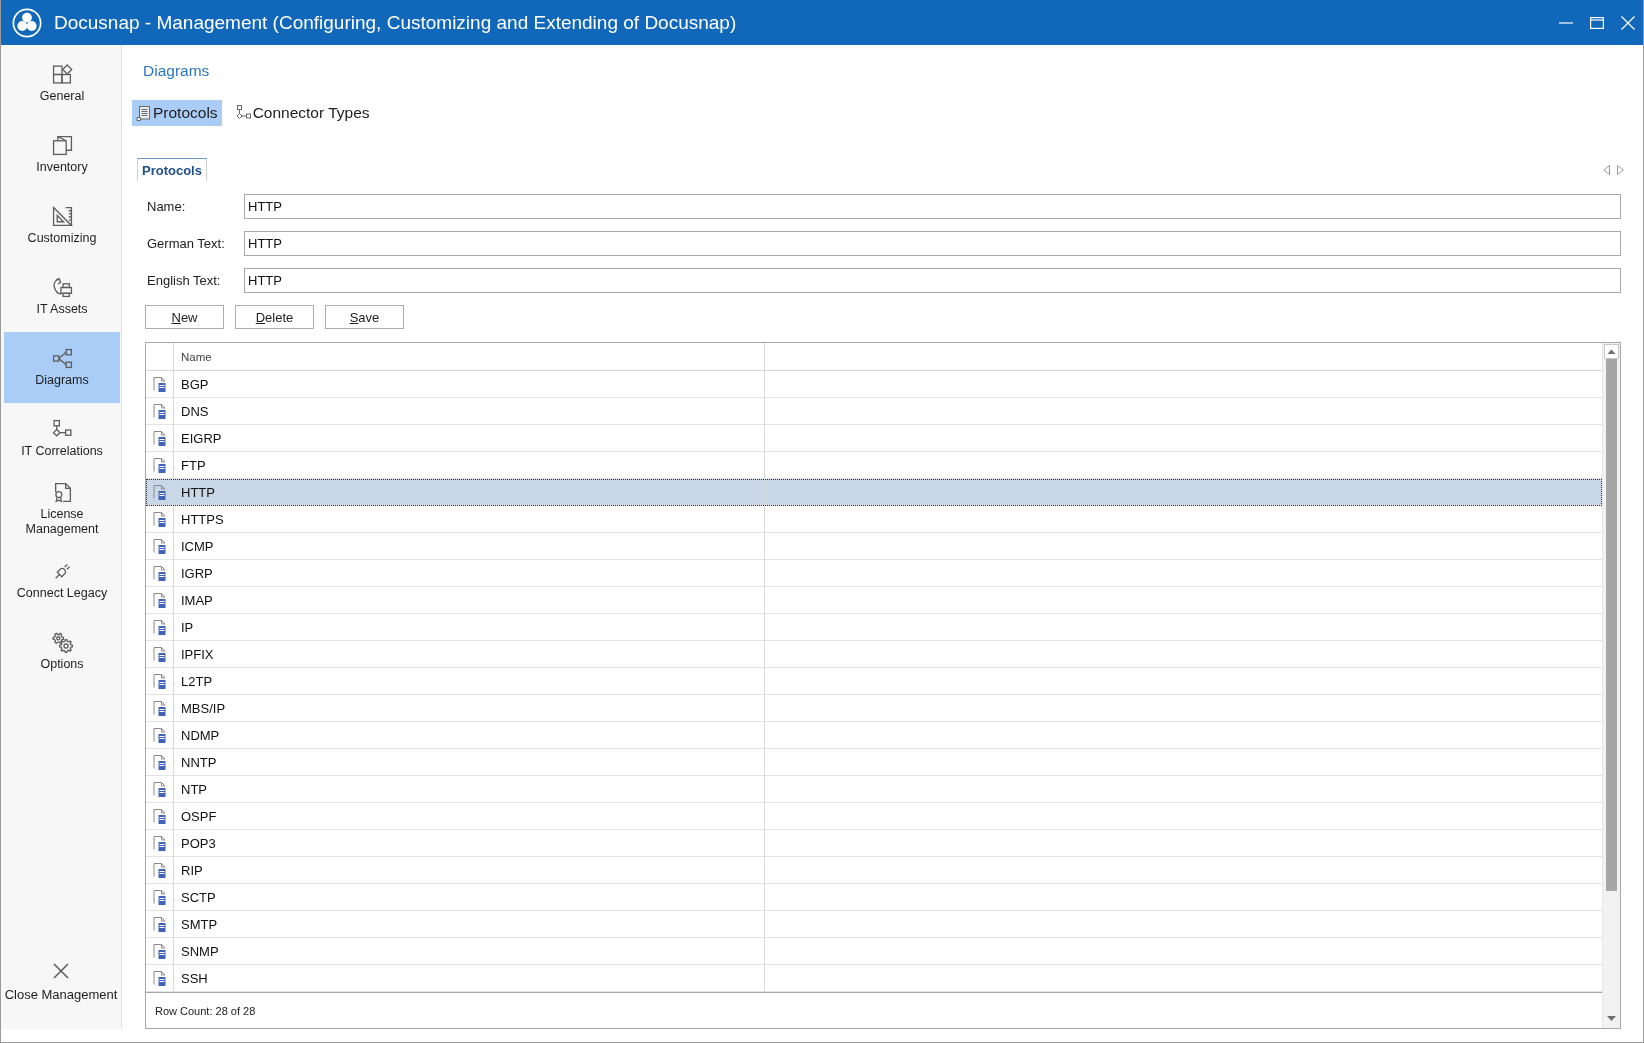 Image resolution: width=1644 pixels, height=1043 pixels. What do you see at coordinates (186, 243) in the screenshot?
I see `field-label: German Text:` at bounding box center [186, 243].